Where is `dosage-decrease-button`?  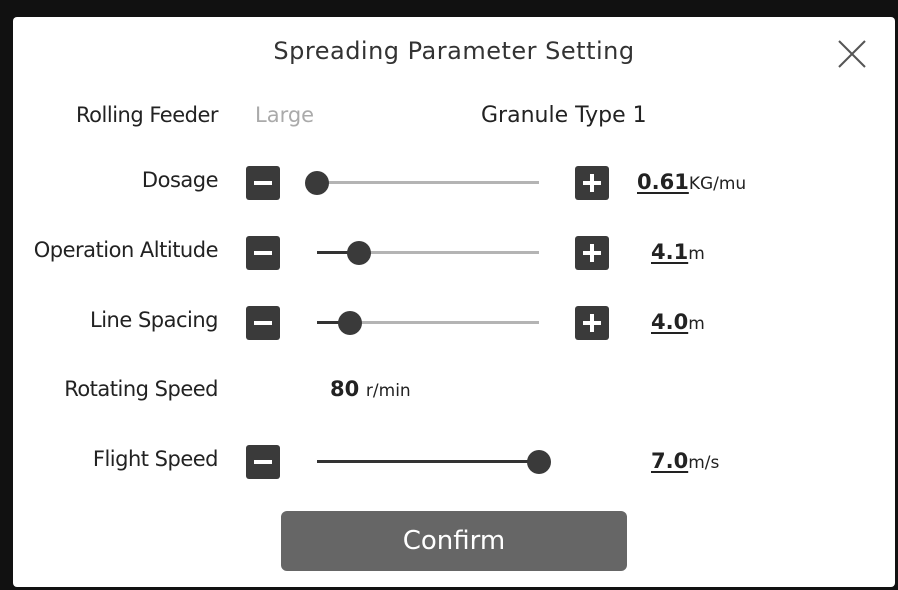
dosage-decrease-button is located at coordinates (263, 183).